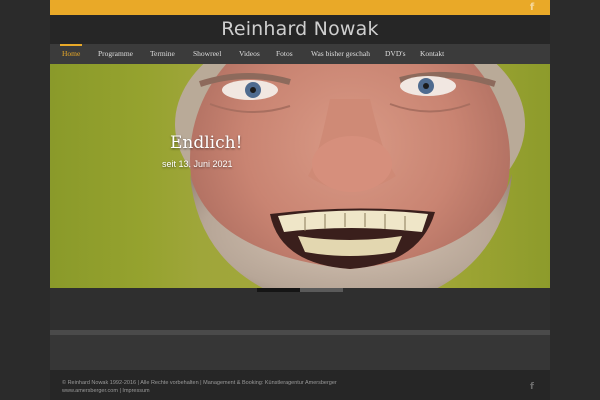 Image resolution: width=600 pixels, height=400 pixels. Describe the element at coordinates (300, 7) in the screenshot. I see `top-bar: f` at that location.